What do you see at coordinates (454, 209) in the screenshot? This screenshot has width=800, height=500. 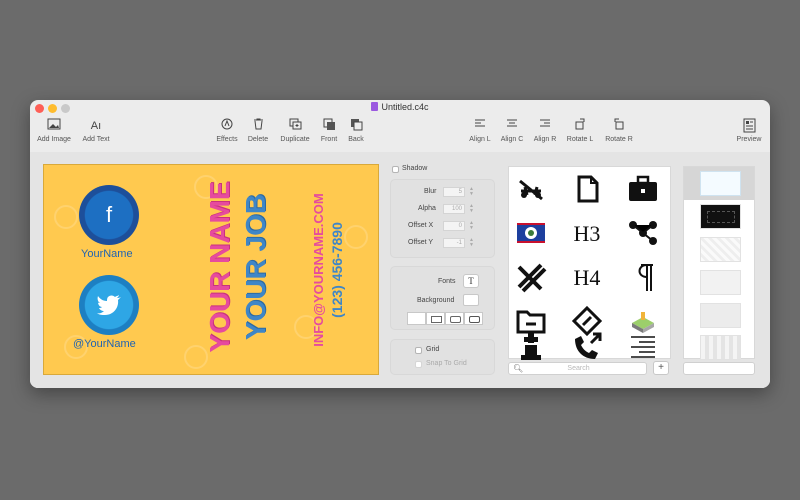 I see `alpha-field: 100` at bounding box center [454, 209].